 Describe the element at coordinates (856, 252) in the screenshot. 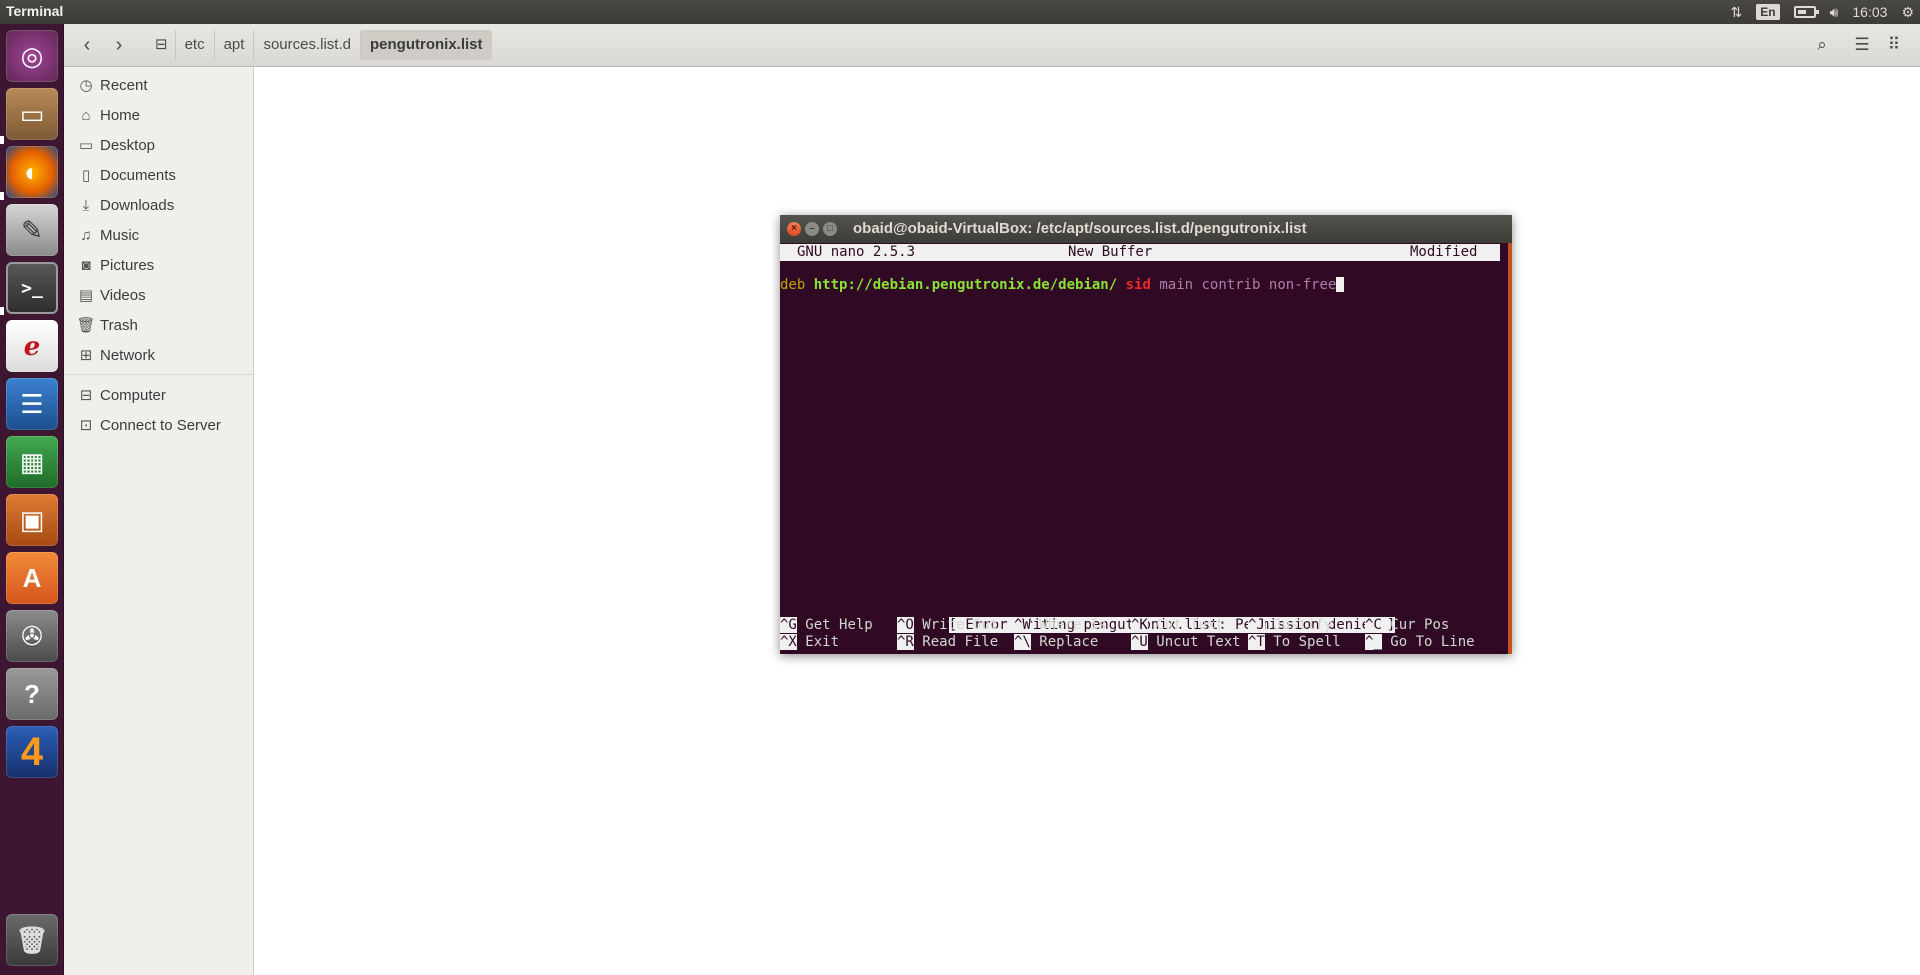

I see `nano-version: GNU nano 2.5.3` at that location.